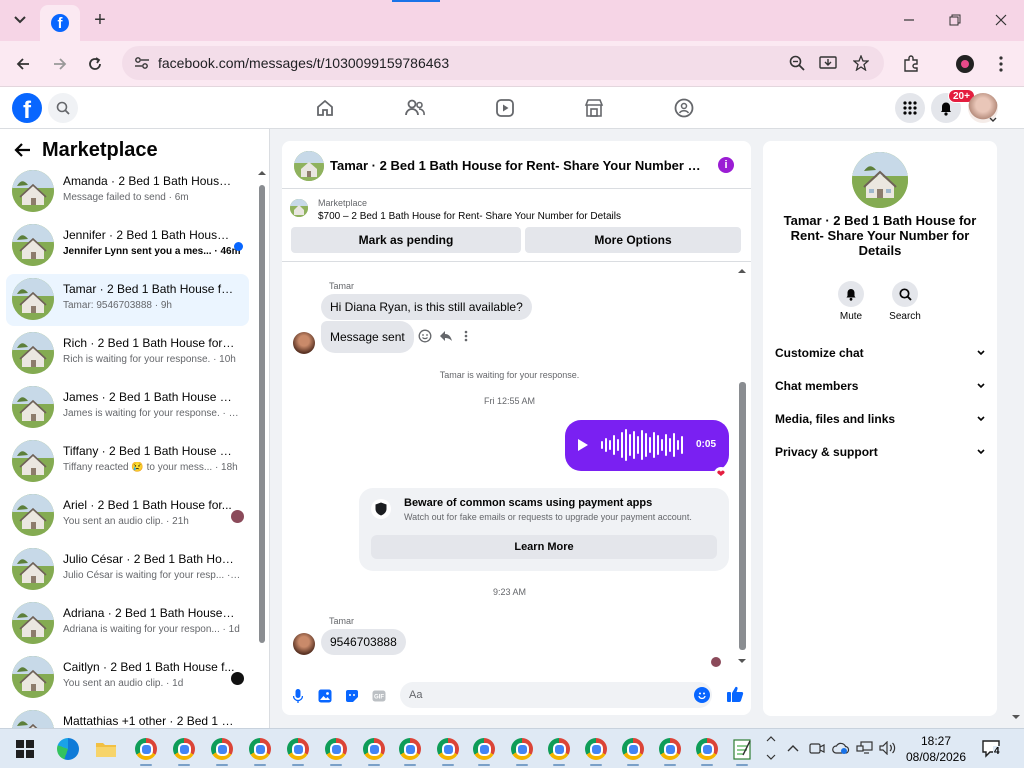 The height and width of the screenshot is (768, 1024). I want to click on mute-button, so click(851, 294).